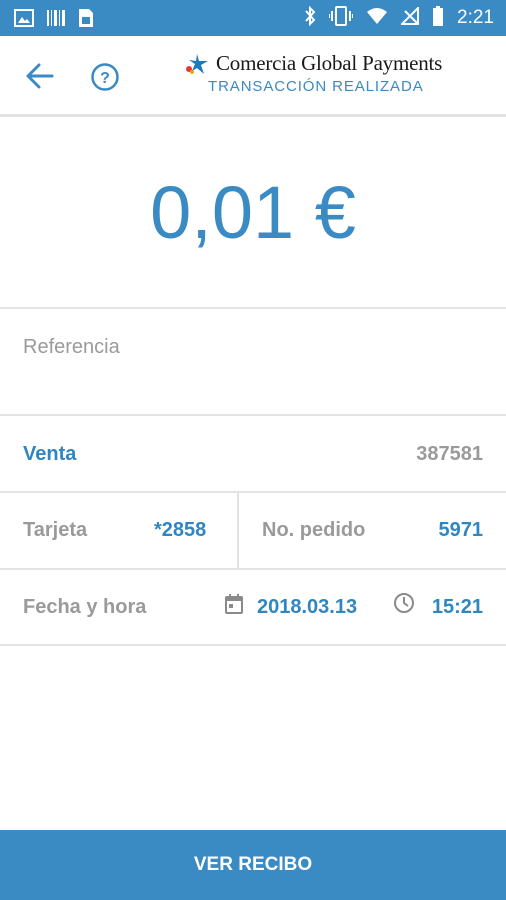  I want to click on star-logo-icon, so click(197, 63).